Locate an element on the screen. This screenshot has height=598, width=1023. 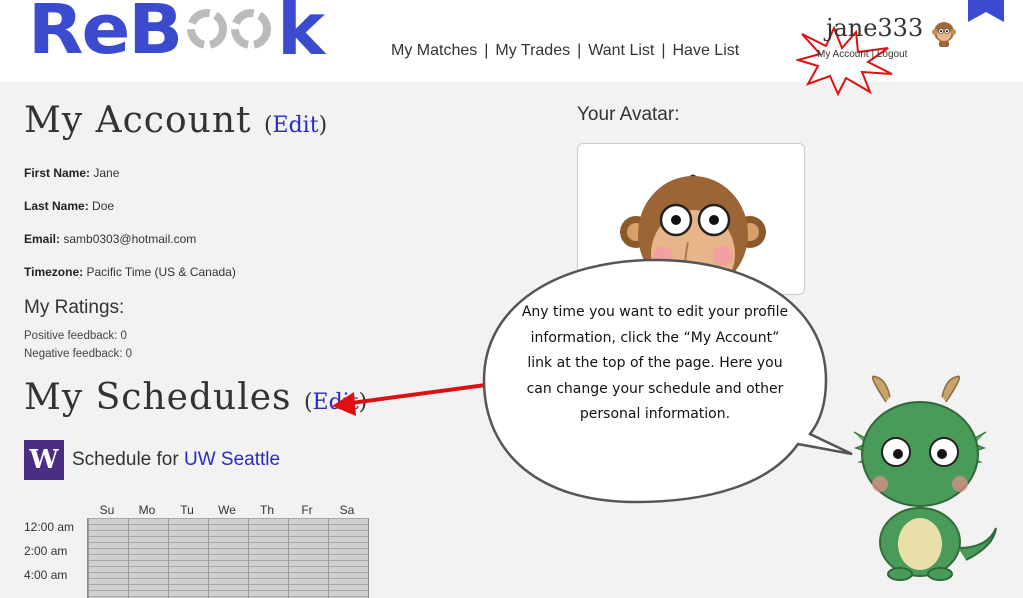
positive-feedback: Positive feedback: 0 is located at coordinates (75, 336).